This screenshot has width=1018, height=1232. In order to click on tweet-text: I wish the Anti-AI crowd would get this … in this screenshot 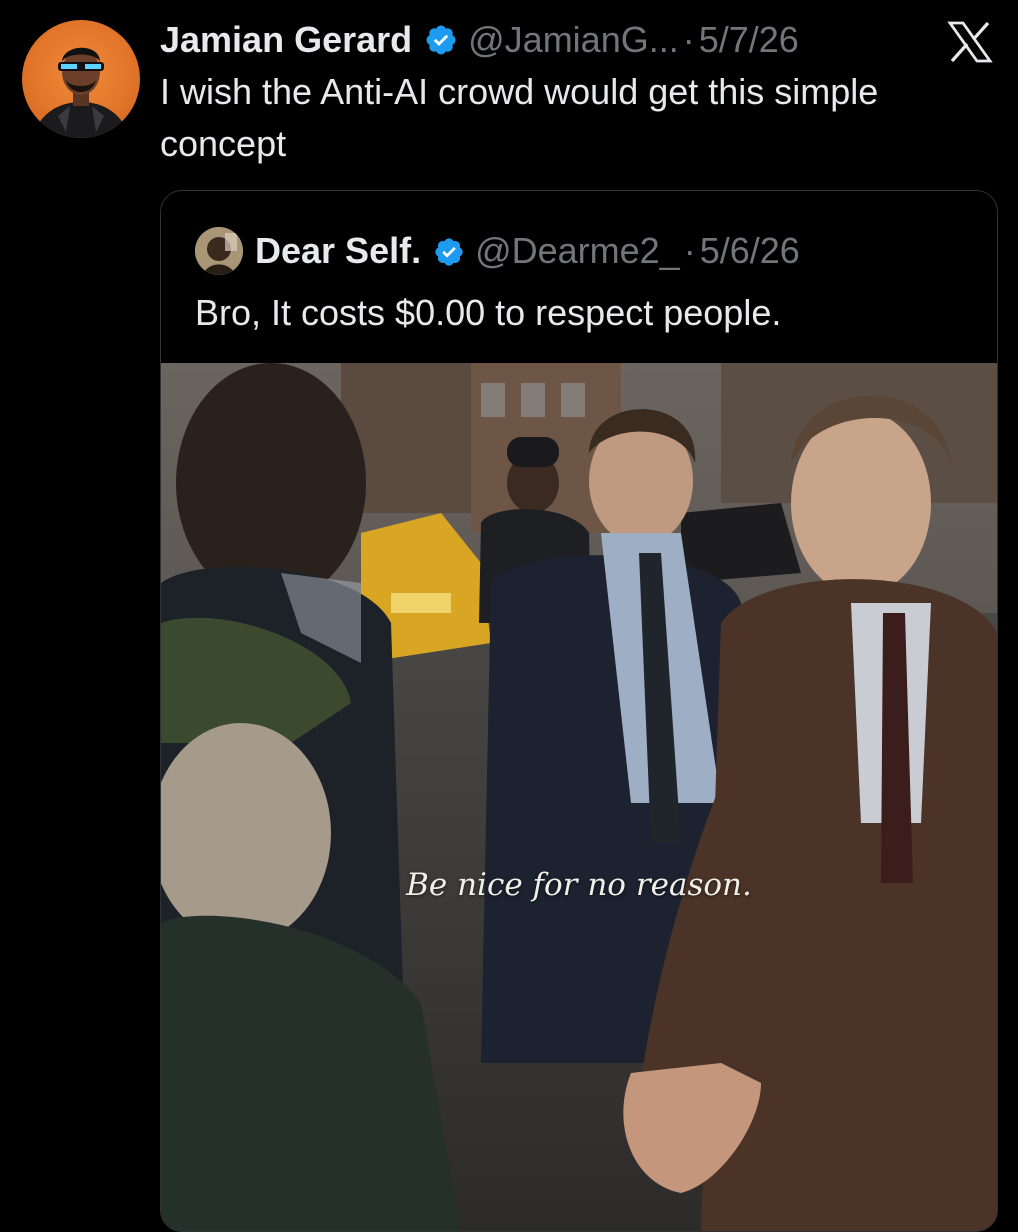, I will do `click(519, 117)`.